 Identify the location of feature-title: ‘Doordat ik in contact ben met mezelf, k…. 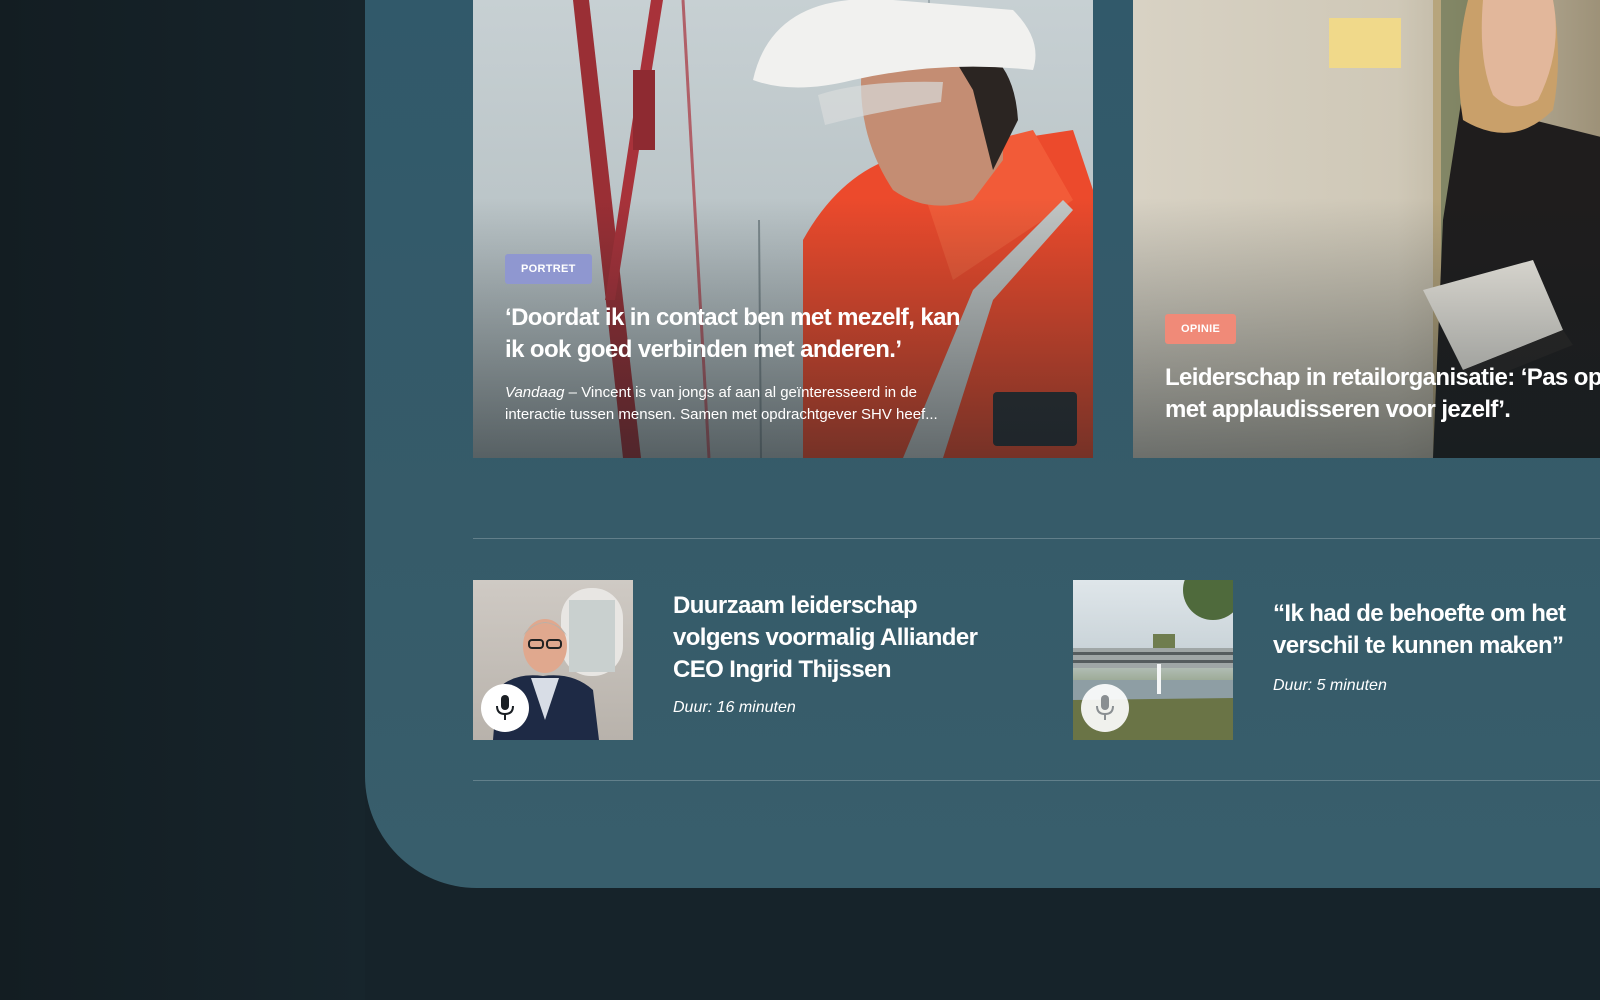
(735, 334).